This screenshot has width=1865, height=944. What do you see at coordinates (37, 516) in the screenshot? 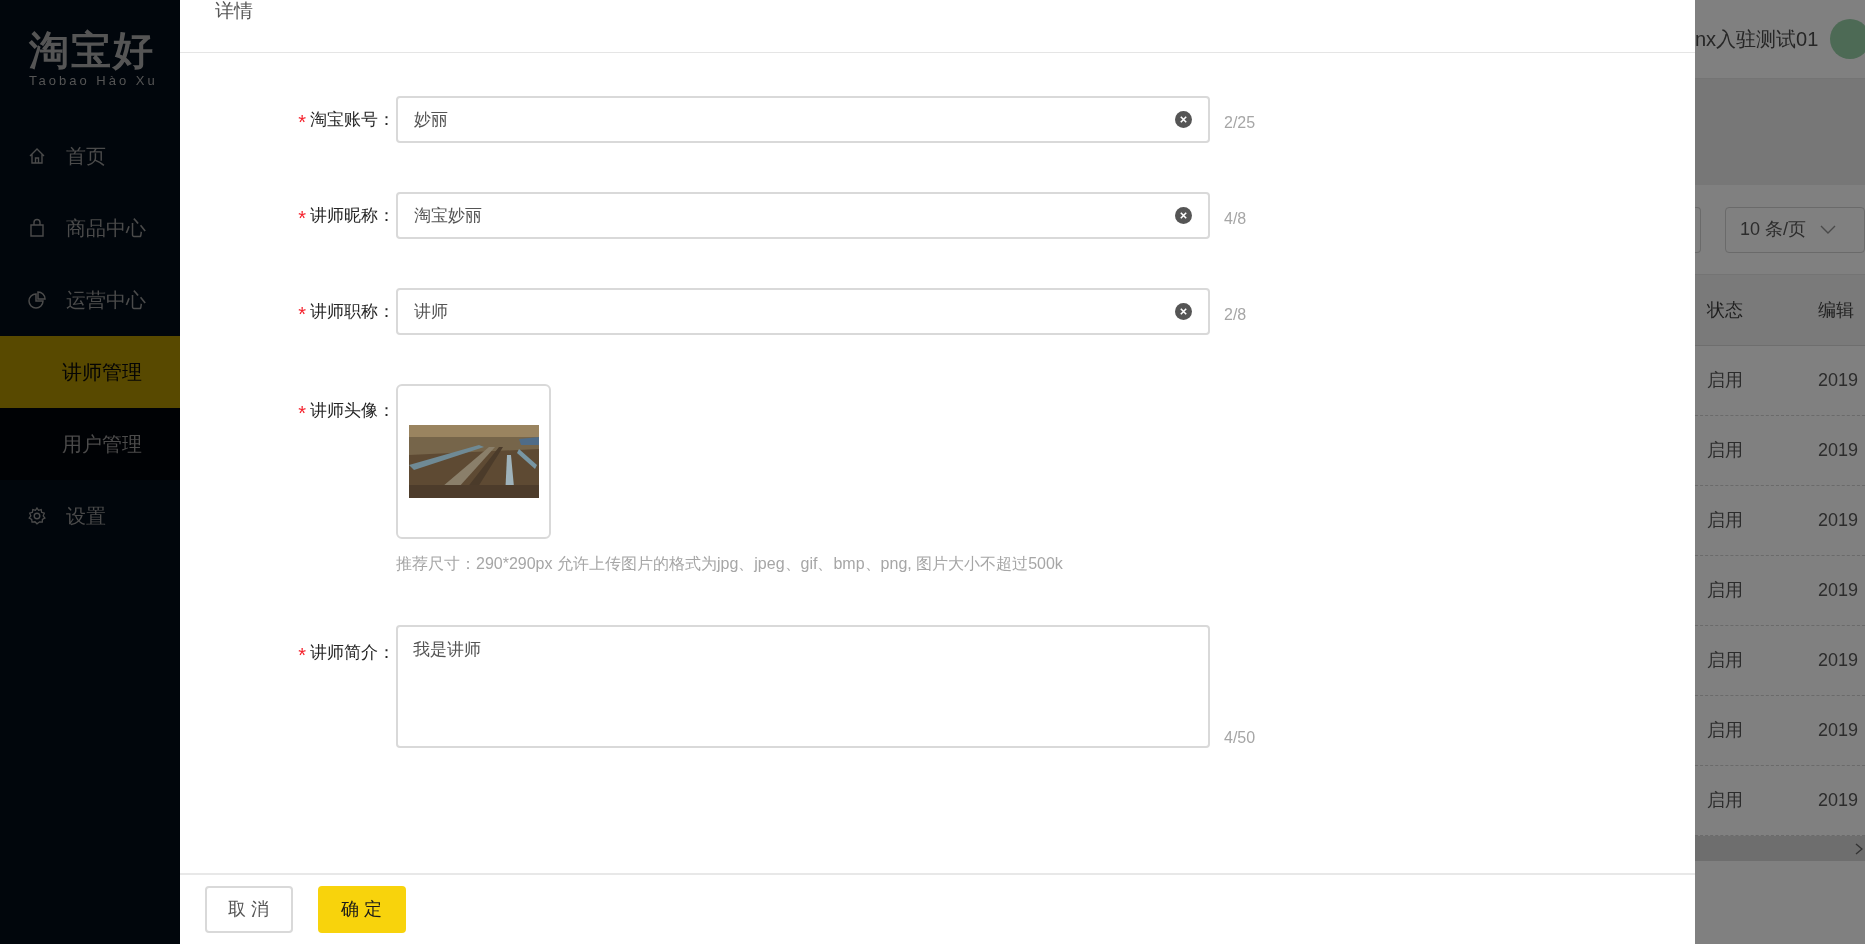
I see `settings-icon` at bounding box center [37, 516].